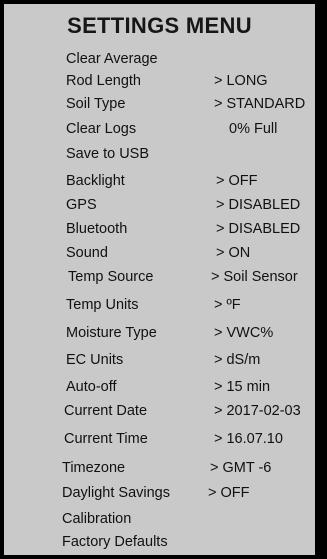  Describe the element at coordinates (186, 253) in the screenshot. I see `menu-item-sound: Sound > ON` at that location.